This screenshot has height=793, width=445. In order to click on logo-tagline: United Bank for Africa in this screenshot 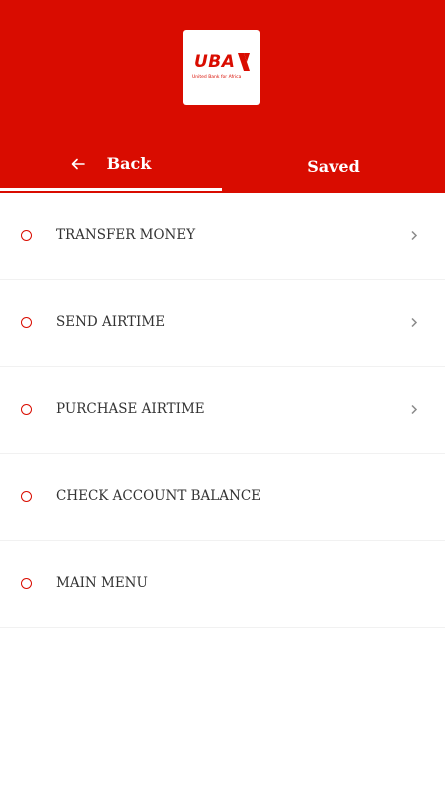, I will do `click(217, 77)`.